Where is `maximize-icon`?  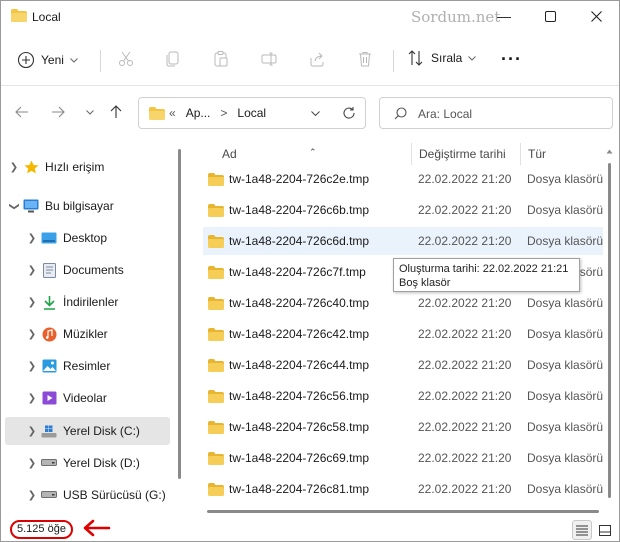
maximize-icon is located at coordinates (550, 16).